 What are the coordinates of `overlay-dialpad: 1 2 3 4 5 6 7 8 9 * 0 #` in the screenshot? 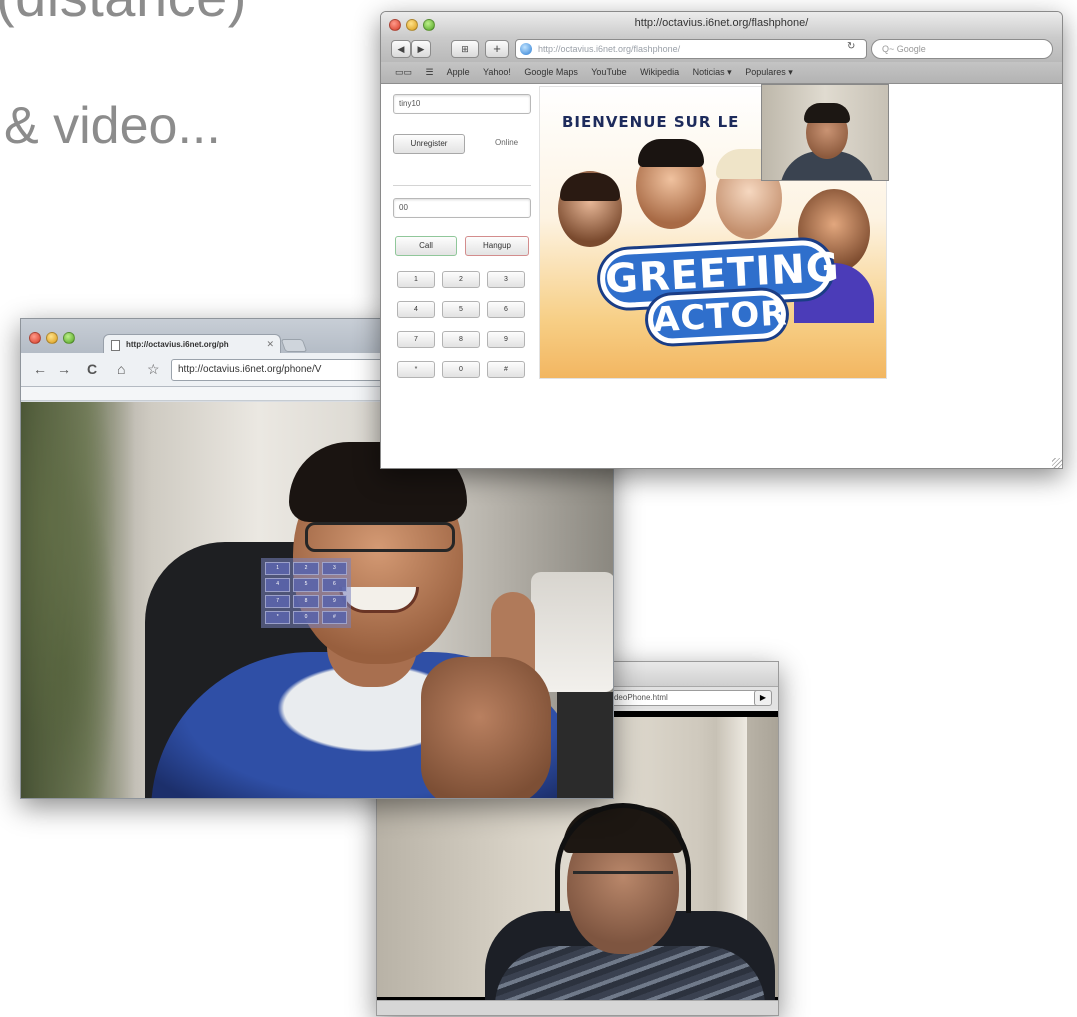 It's located at (306, 593).